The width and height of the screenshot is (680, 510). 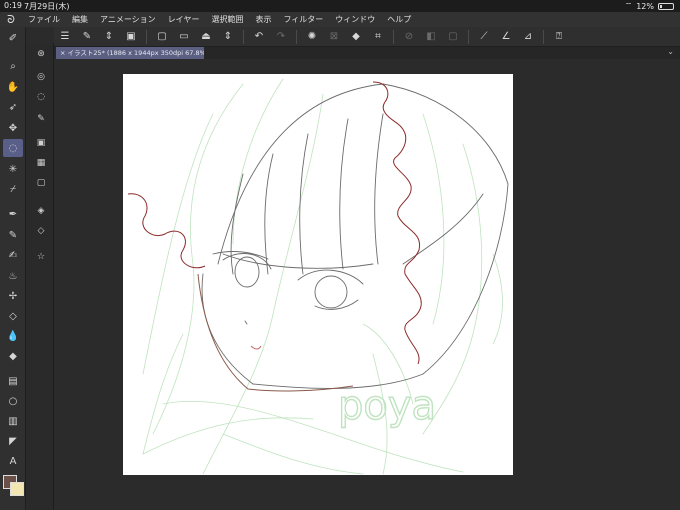 What do you see at coordinates (13, 148) in the screenshot?
I see `lasso-icon: ◌` at bounding box center [13, 148].